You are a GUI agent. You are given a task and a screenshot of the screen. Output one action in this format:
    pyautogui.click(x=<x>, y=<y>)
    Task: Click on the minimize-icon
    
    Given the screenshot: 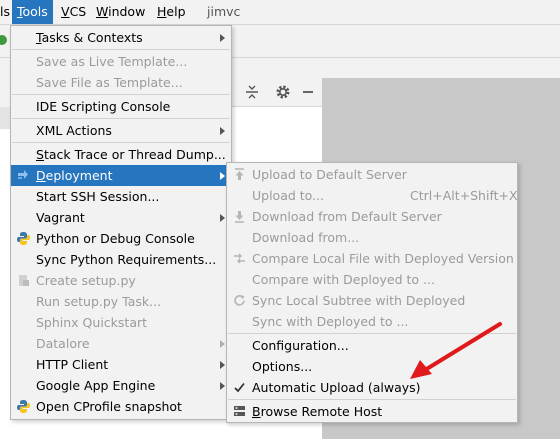 What is the action you would take?
    pyautogui.click(x=308, y=92)
    